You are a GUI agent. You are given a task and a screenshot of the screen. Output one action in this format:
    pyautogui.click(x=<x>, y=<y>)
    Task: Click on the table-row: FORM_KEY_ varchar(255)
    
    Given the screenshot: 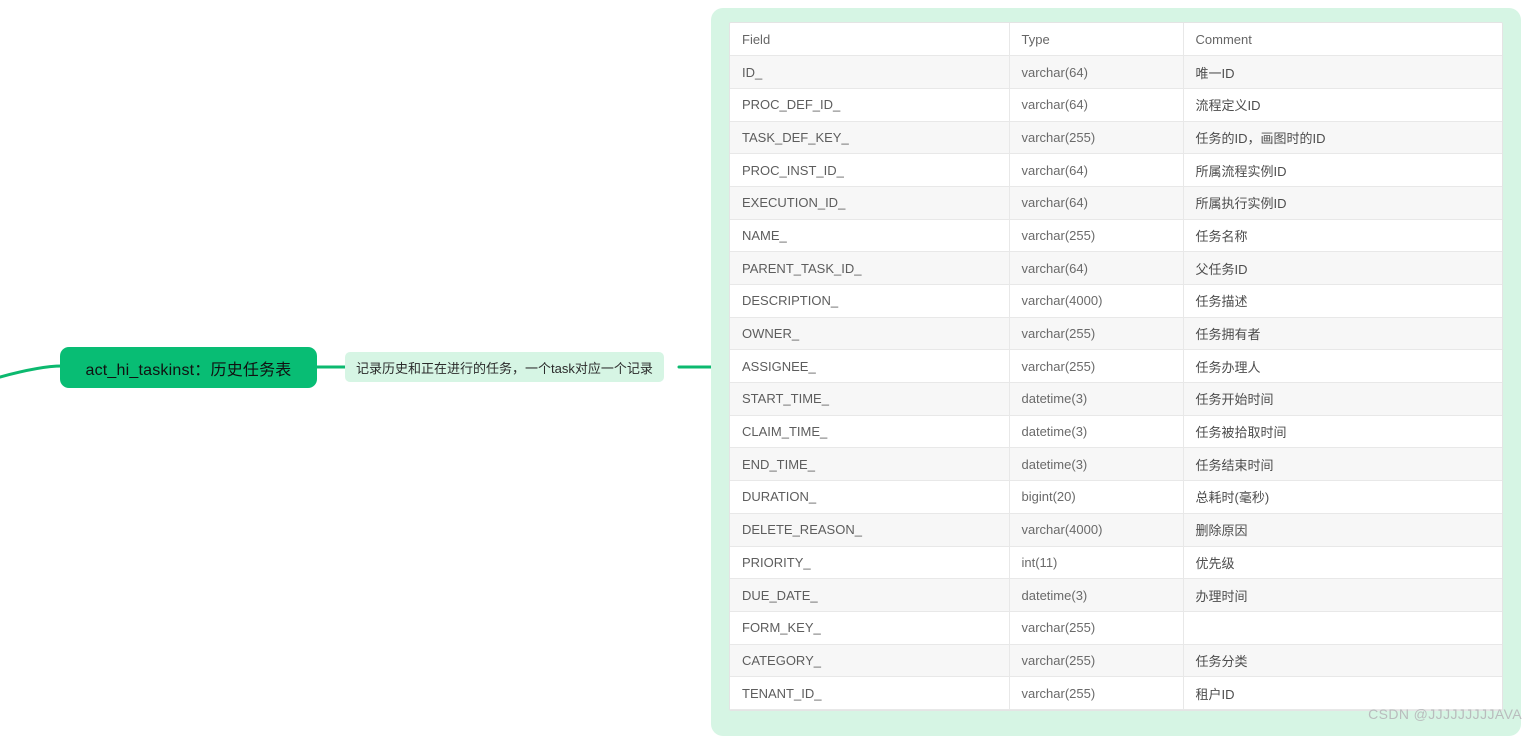 What is the action you would take?
    pyautogui.click(x=1116, y=628)
    